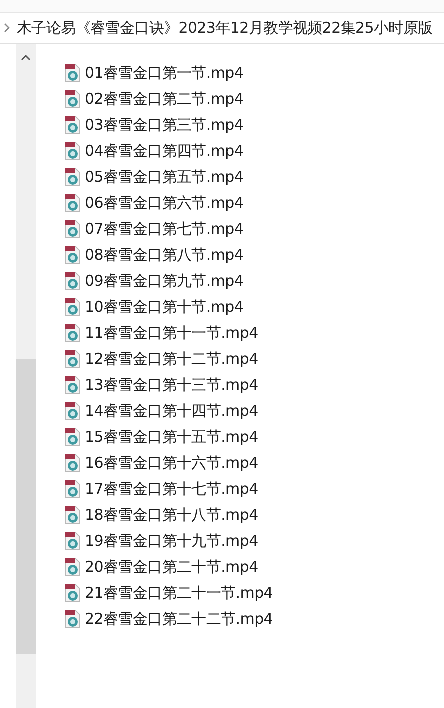 The image size is (444, 708). What do you see at coordinates (164, 177) in the screenshot?
I see `file-name: 05睿雪金口第五节.mp4` at bounding box center [164, 177].